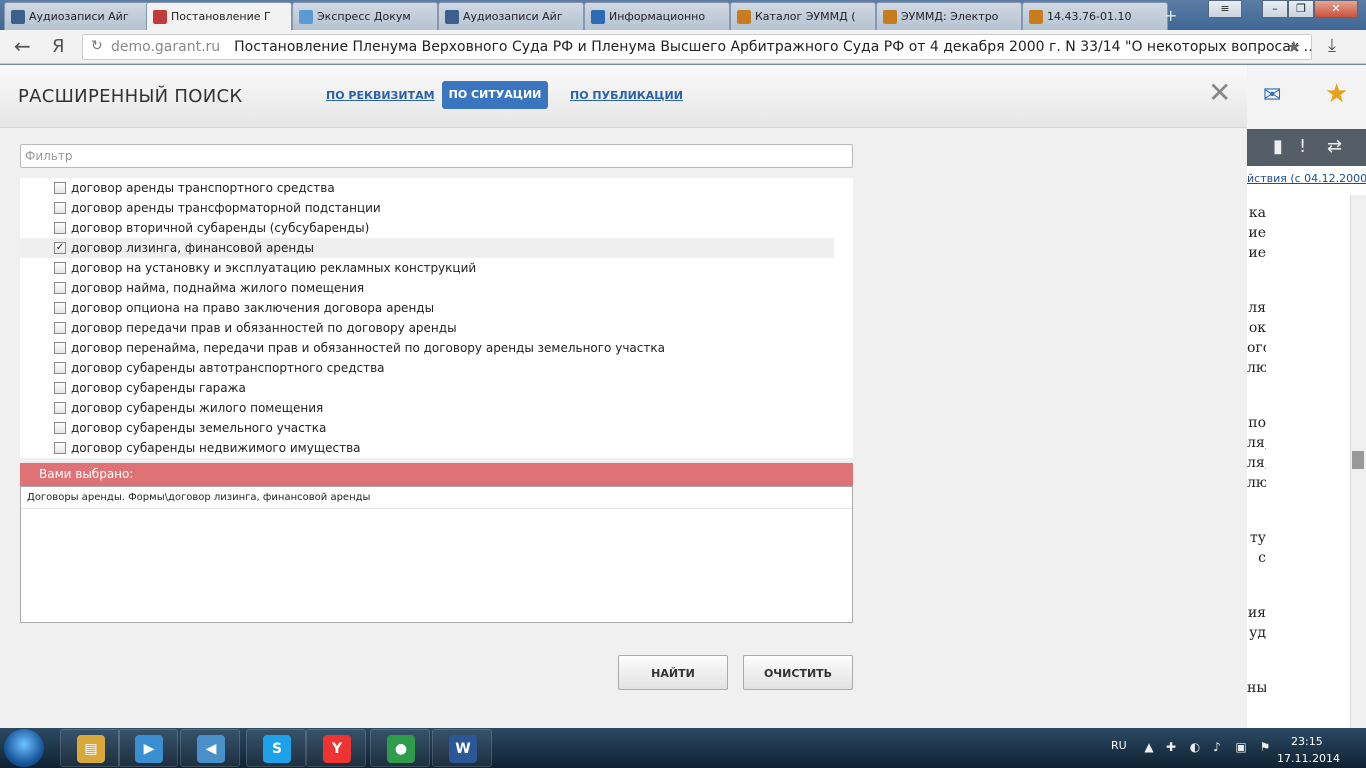 The image size is (1366, 768). I want to click on back-button: ←, so click(22, 46).